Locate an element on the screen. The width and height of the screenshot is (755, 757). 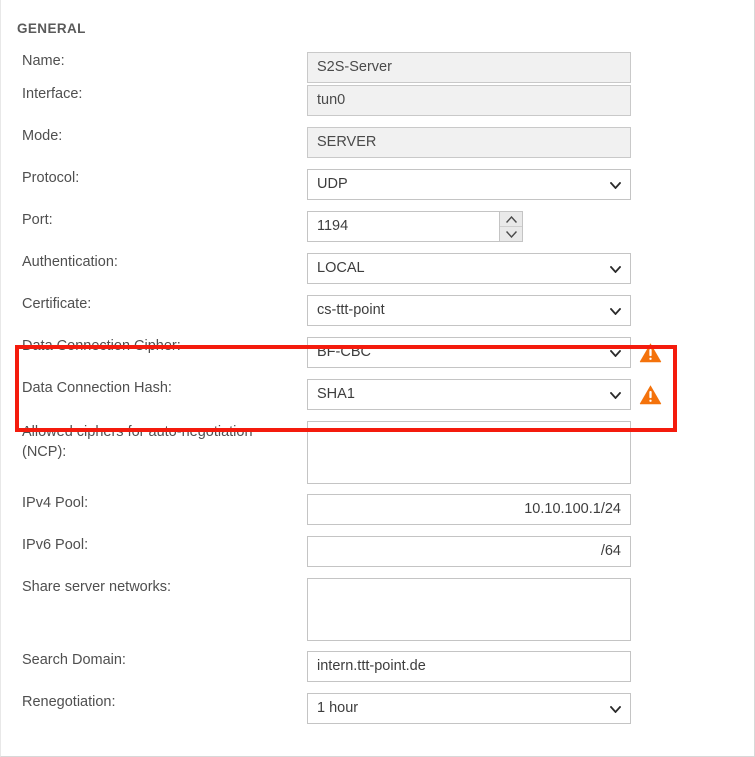
control-mode: SERVER is located at coordinates (469, 142).